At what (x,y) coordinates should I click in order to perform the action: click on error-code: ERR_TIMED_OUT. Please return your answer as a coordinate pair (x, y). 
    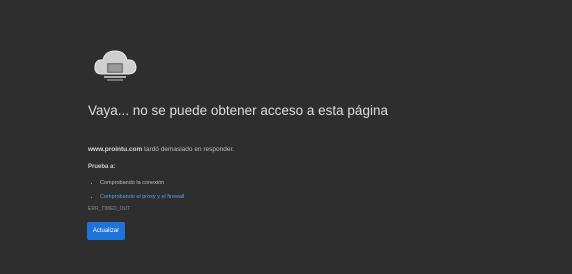
    Looking at the image, I should click on (109, 209).